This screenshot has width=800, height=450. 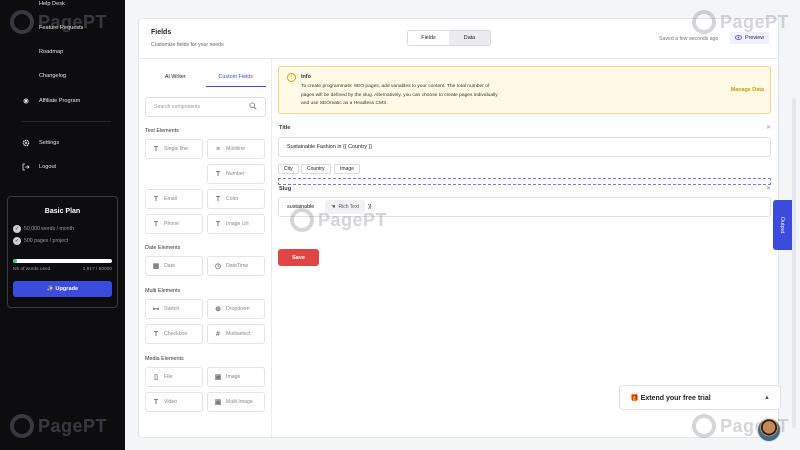 What do you see at coordinates (236, 377) in the screenshot?
I see `component-image: ▣ Image` at bounding box center [236, 377].